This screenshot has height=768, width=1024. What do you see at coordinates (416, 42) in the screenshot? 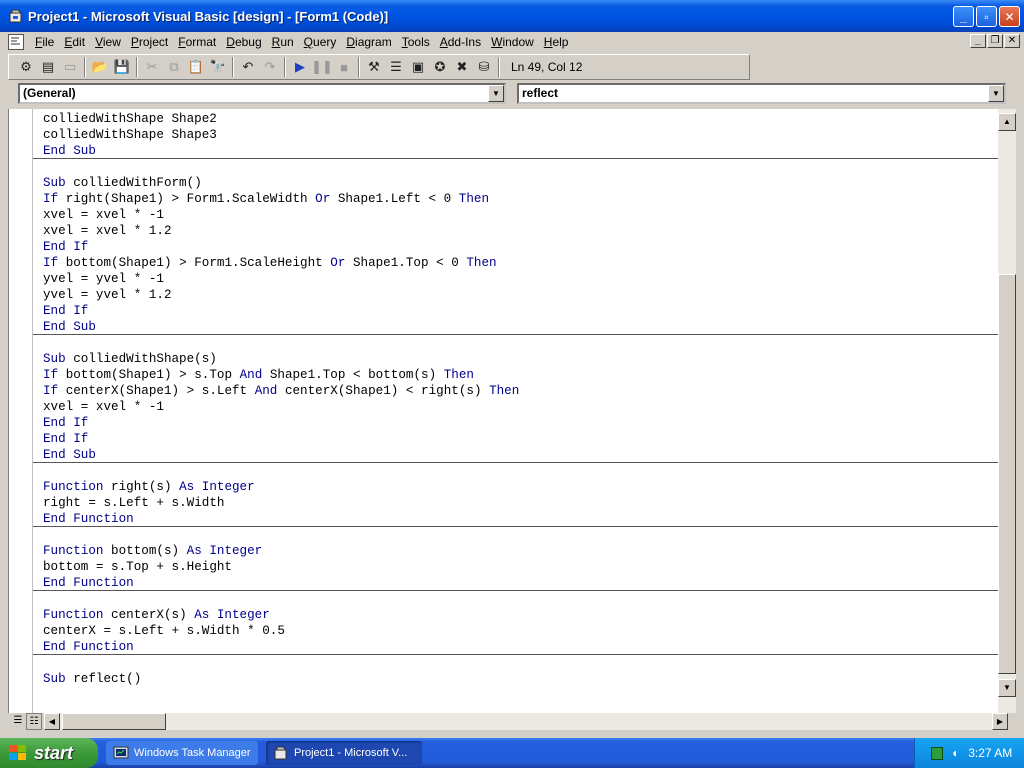
I see `menu-tools: Tools` at bounding box center [416, 42].